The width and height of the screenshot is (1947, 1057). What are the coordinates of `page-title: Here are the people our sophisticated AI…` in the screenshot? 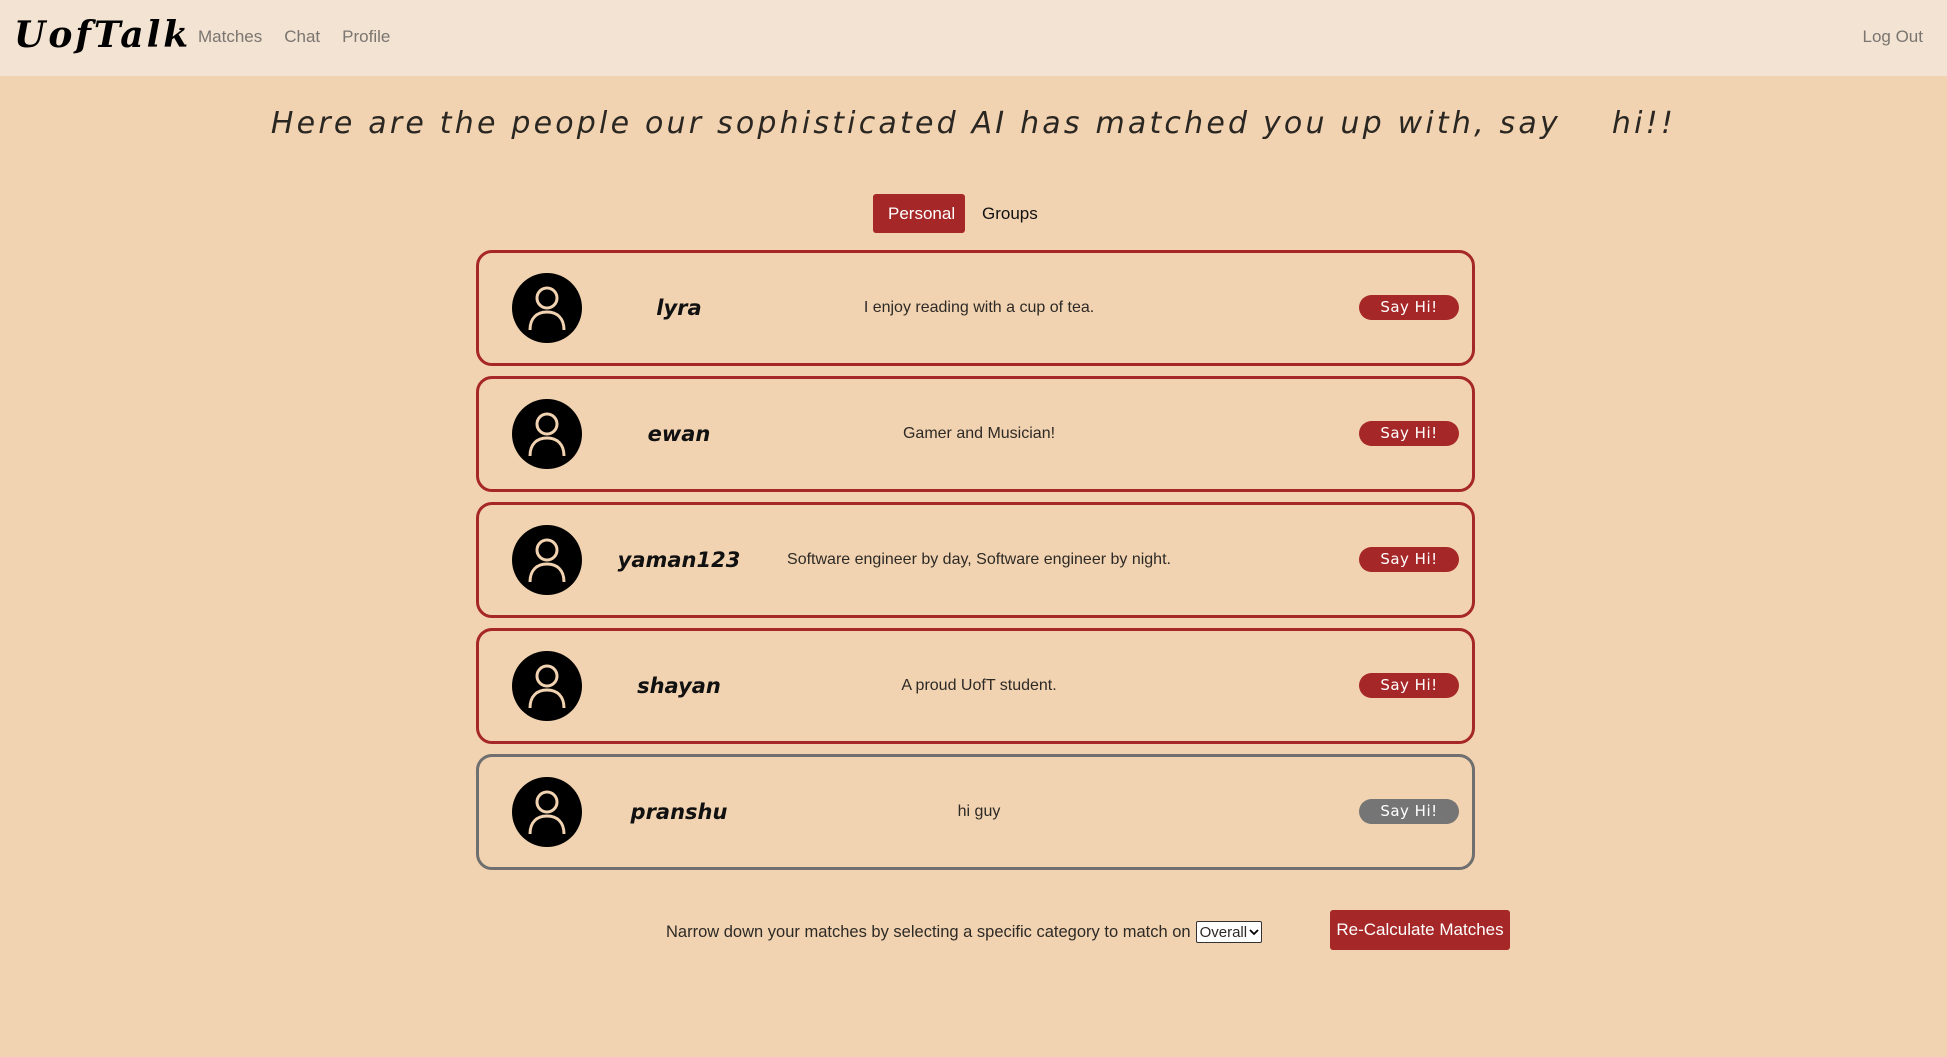 It's located at (973, 123).